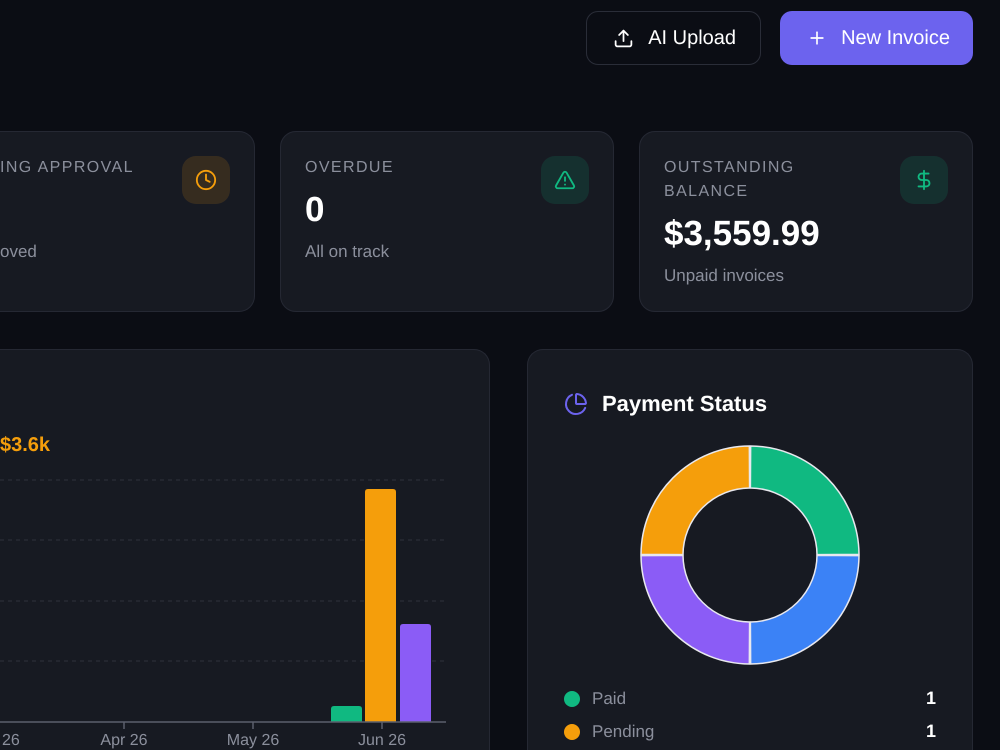  I want to click on x-axis-label: 26, so click(11, 740).